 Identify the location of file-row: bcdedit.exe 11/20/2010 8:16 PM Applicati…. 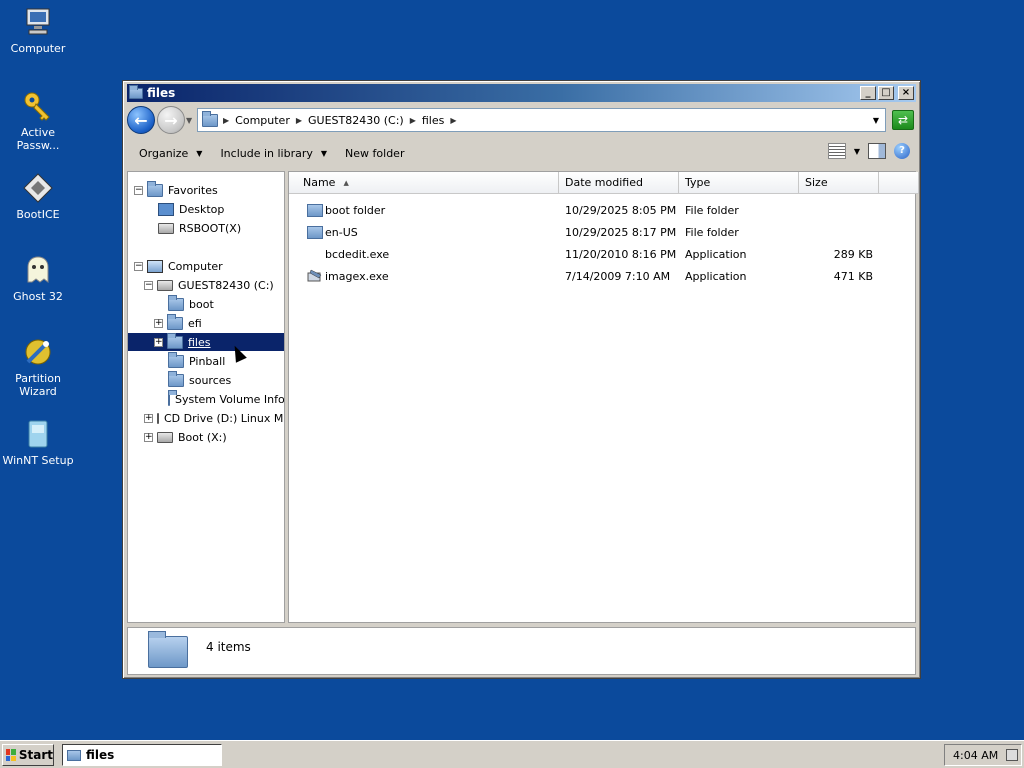
(602, 255).